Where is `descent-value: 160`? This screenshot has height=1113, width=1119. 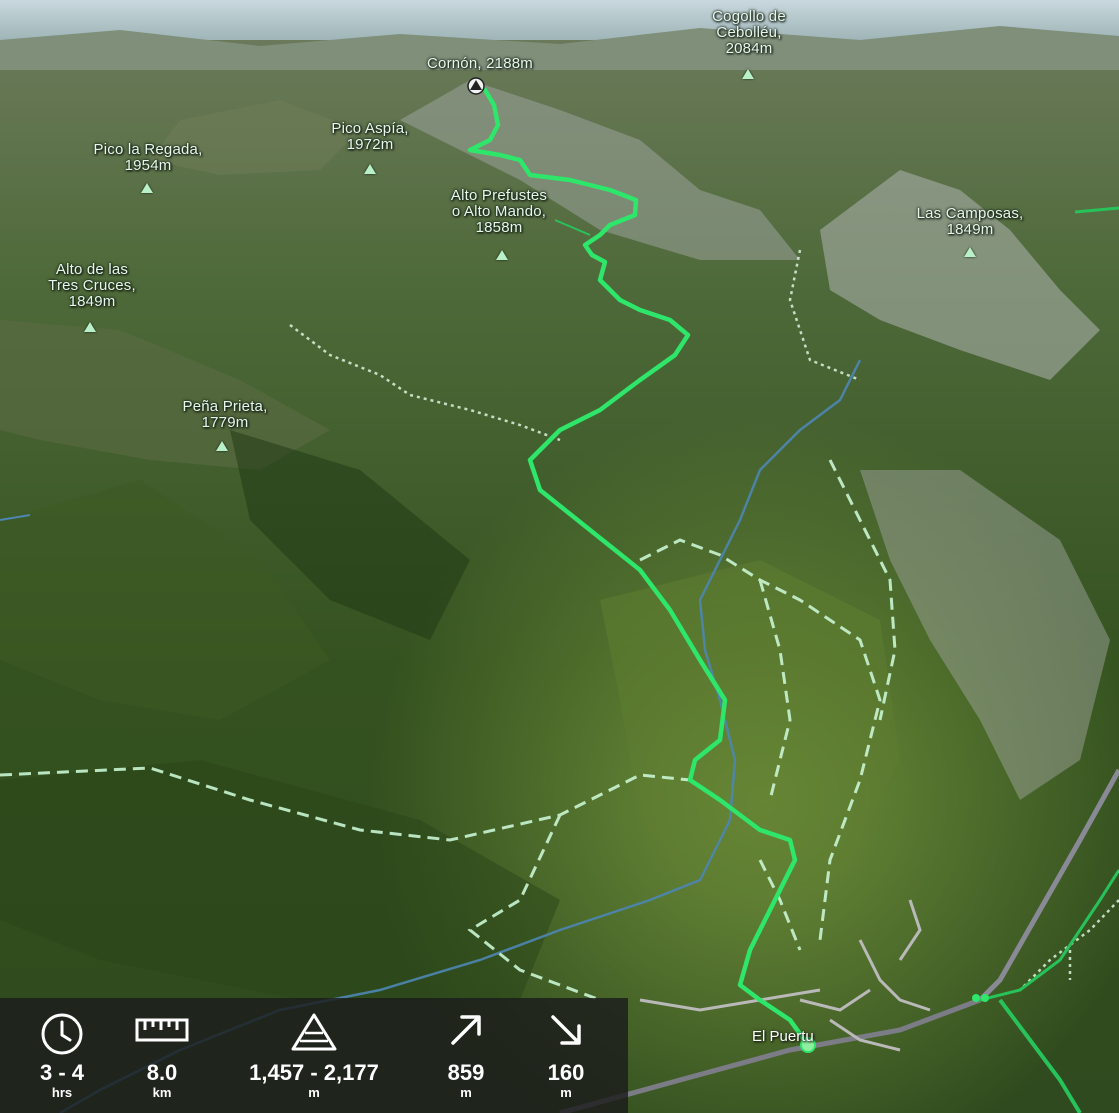
descent-value: 160 is located at coordinates (566, 1072).